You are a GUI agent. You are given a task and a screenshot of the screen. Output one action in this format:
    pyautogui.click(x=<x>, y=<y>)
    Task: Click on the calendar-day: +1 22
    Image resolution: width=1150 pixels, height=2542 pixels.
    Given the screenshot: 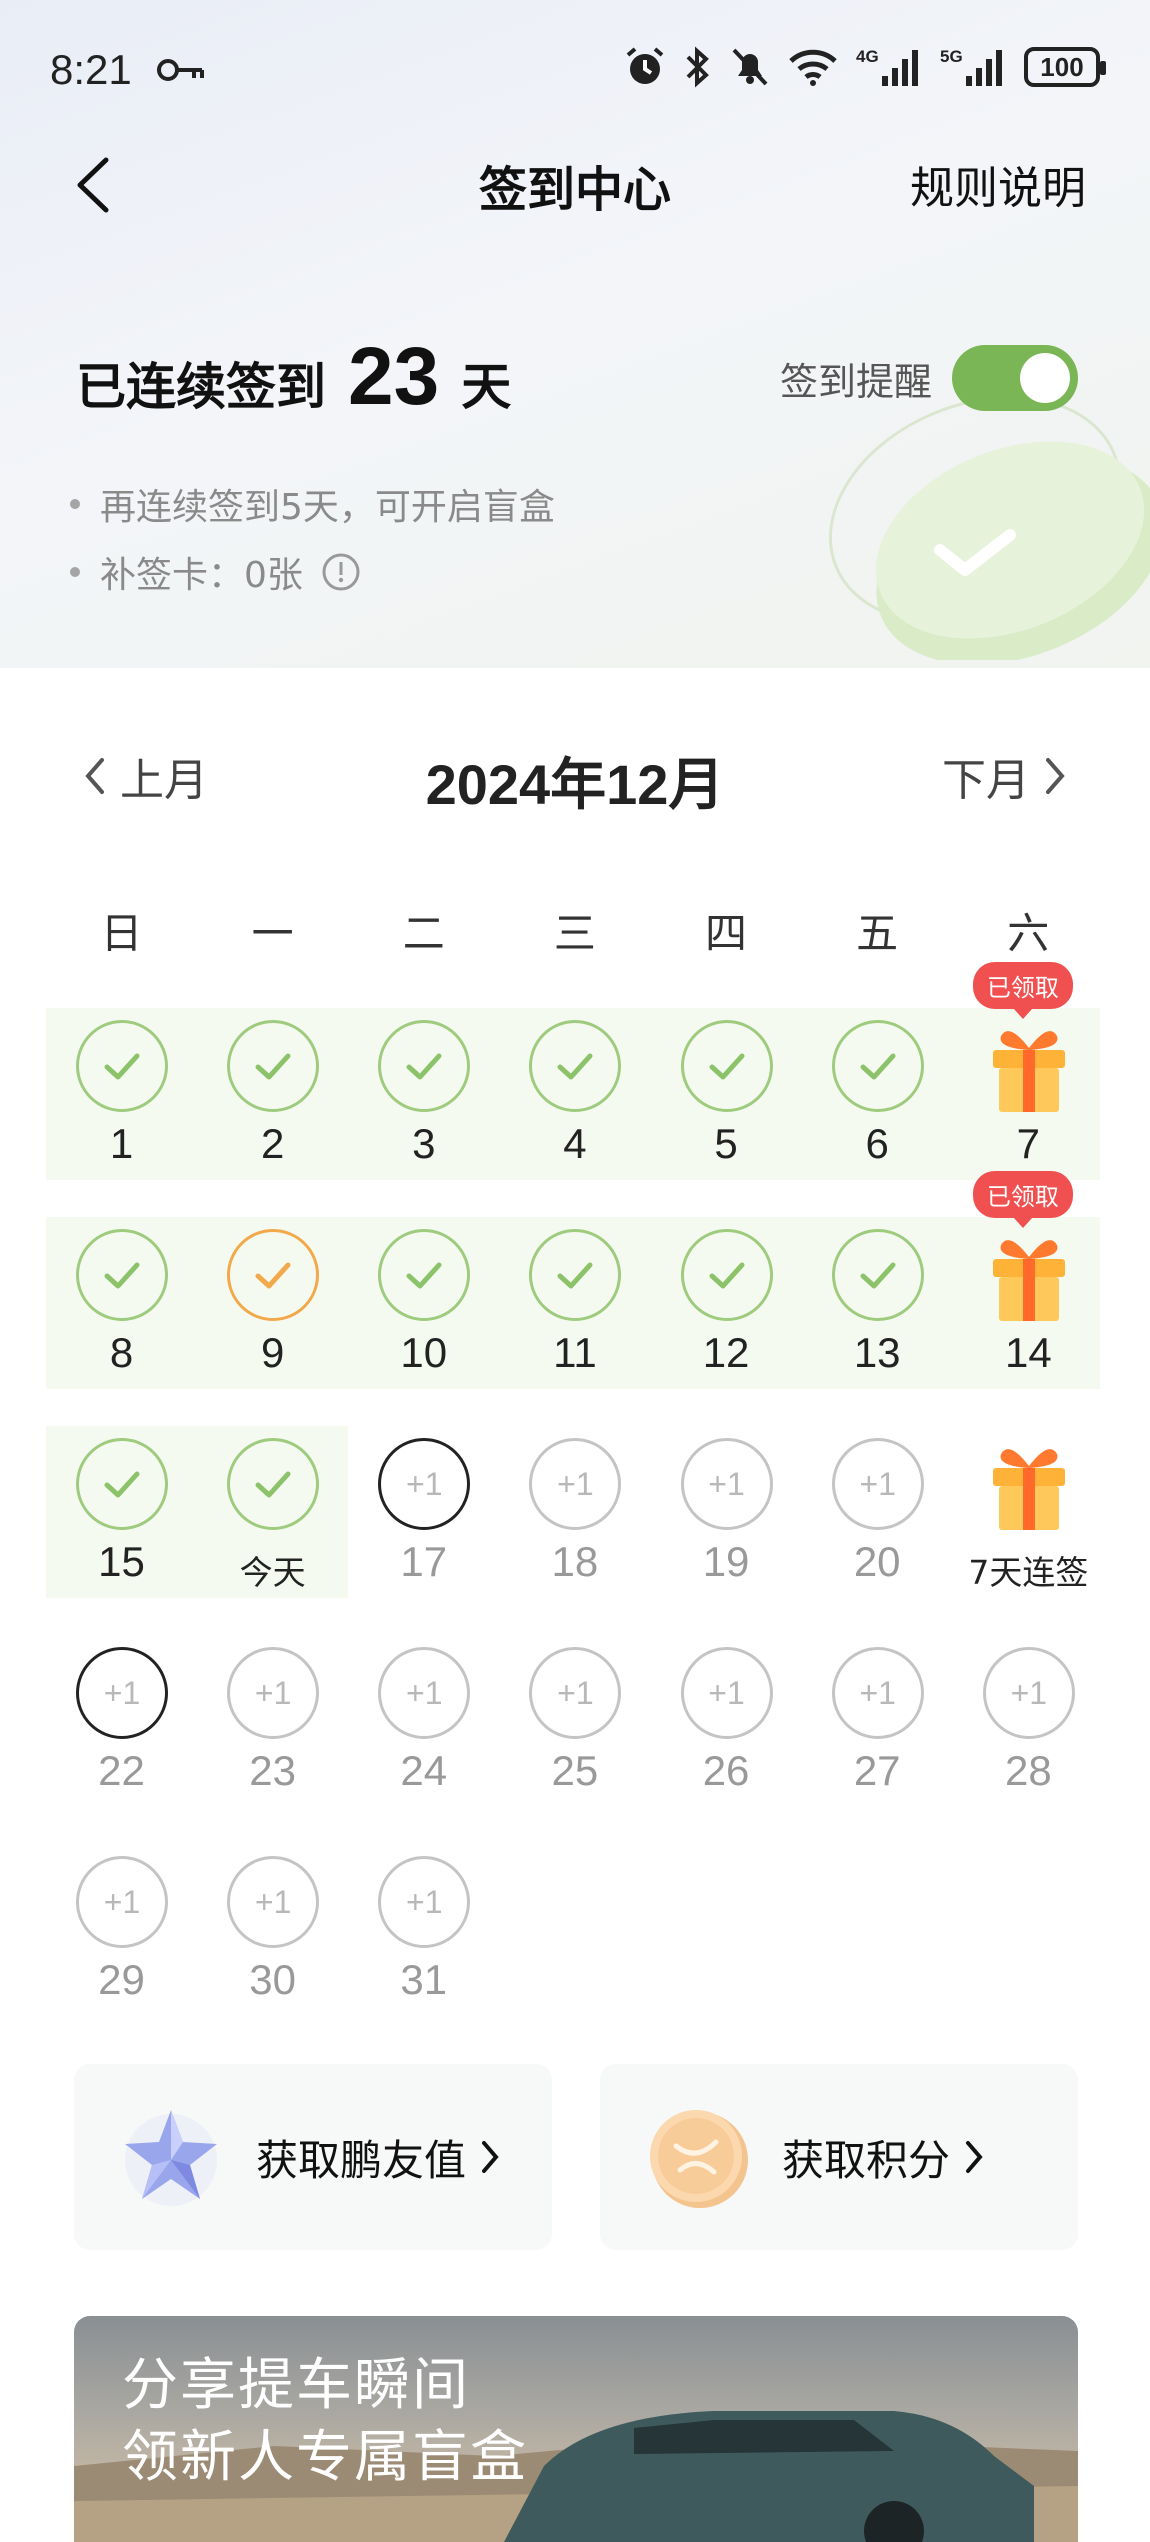 What is the action you would take?
    pyautogui.click(x=121, y=1737)
    